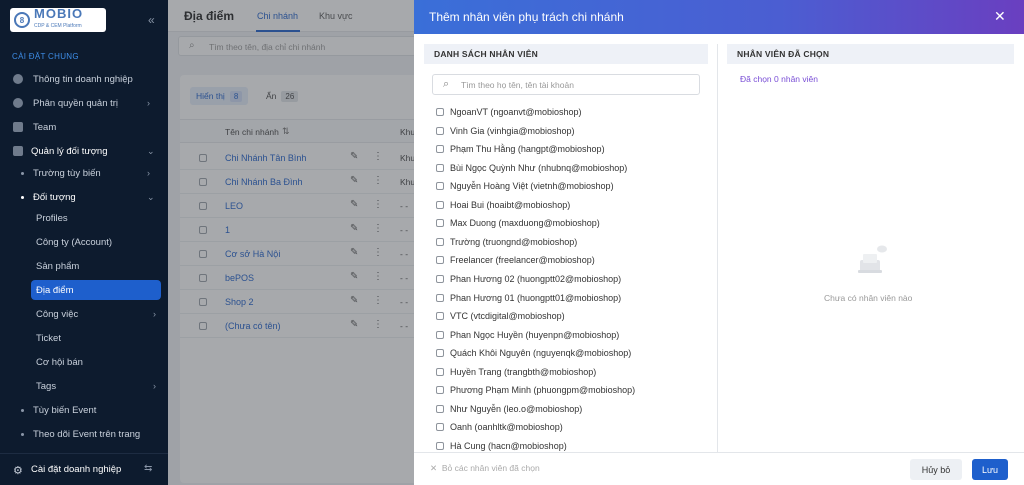 The width and height of the screenshot is (1024, 485). I want to click on staff-list-item: Phan Ngọc Huyền (huyenpn@mobioshop), so click(527, 335).